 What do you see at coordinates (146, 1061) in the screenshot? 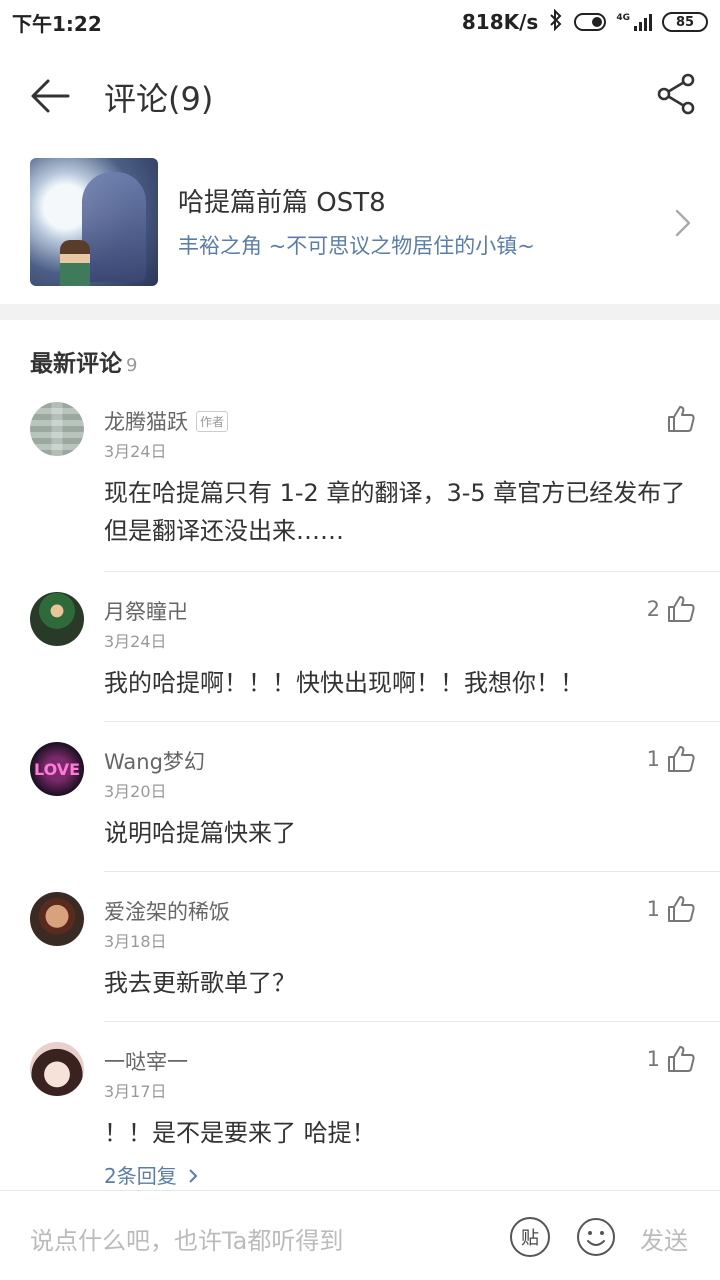
I see `comment-author: 一哒宰一` at bounding box center [146, 1061].